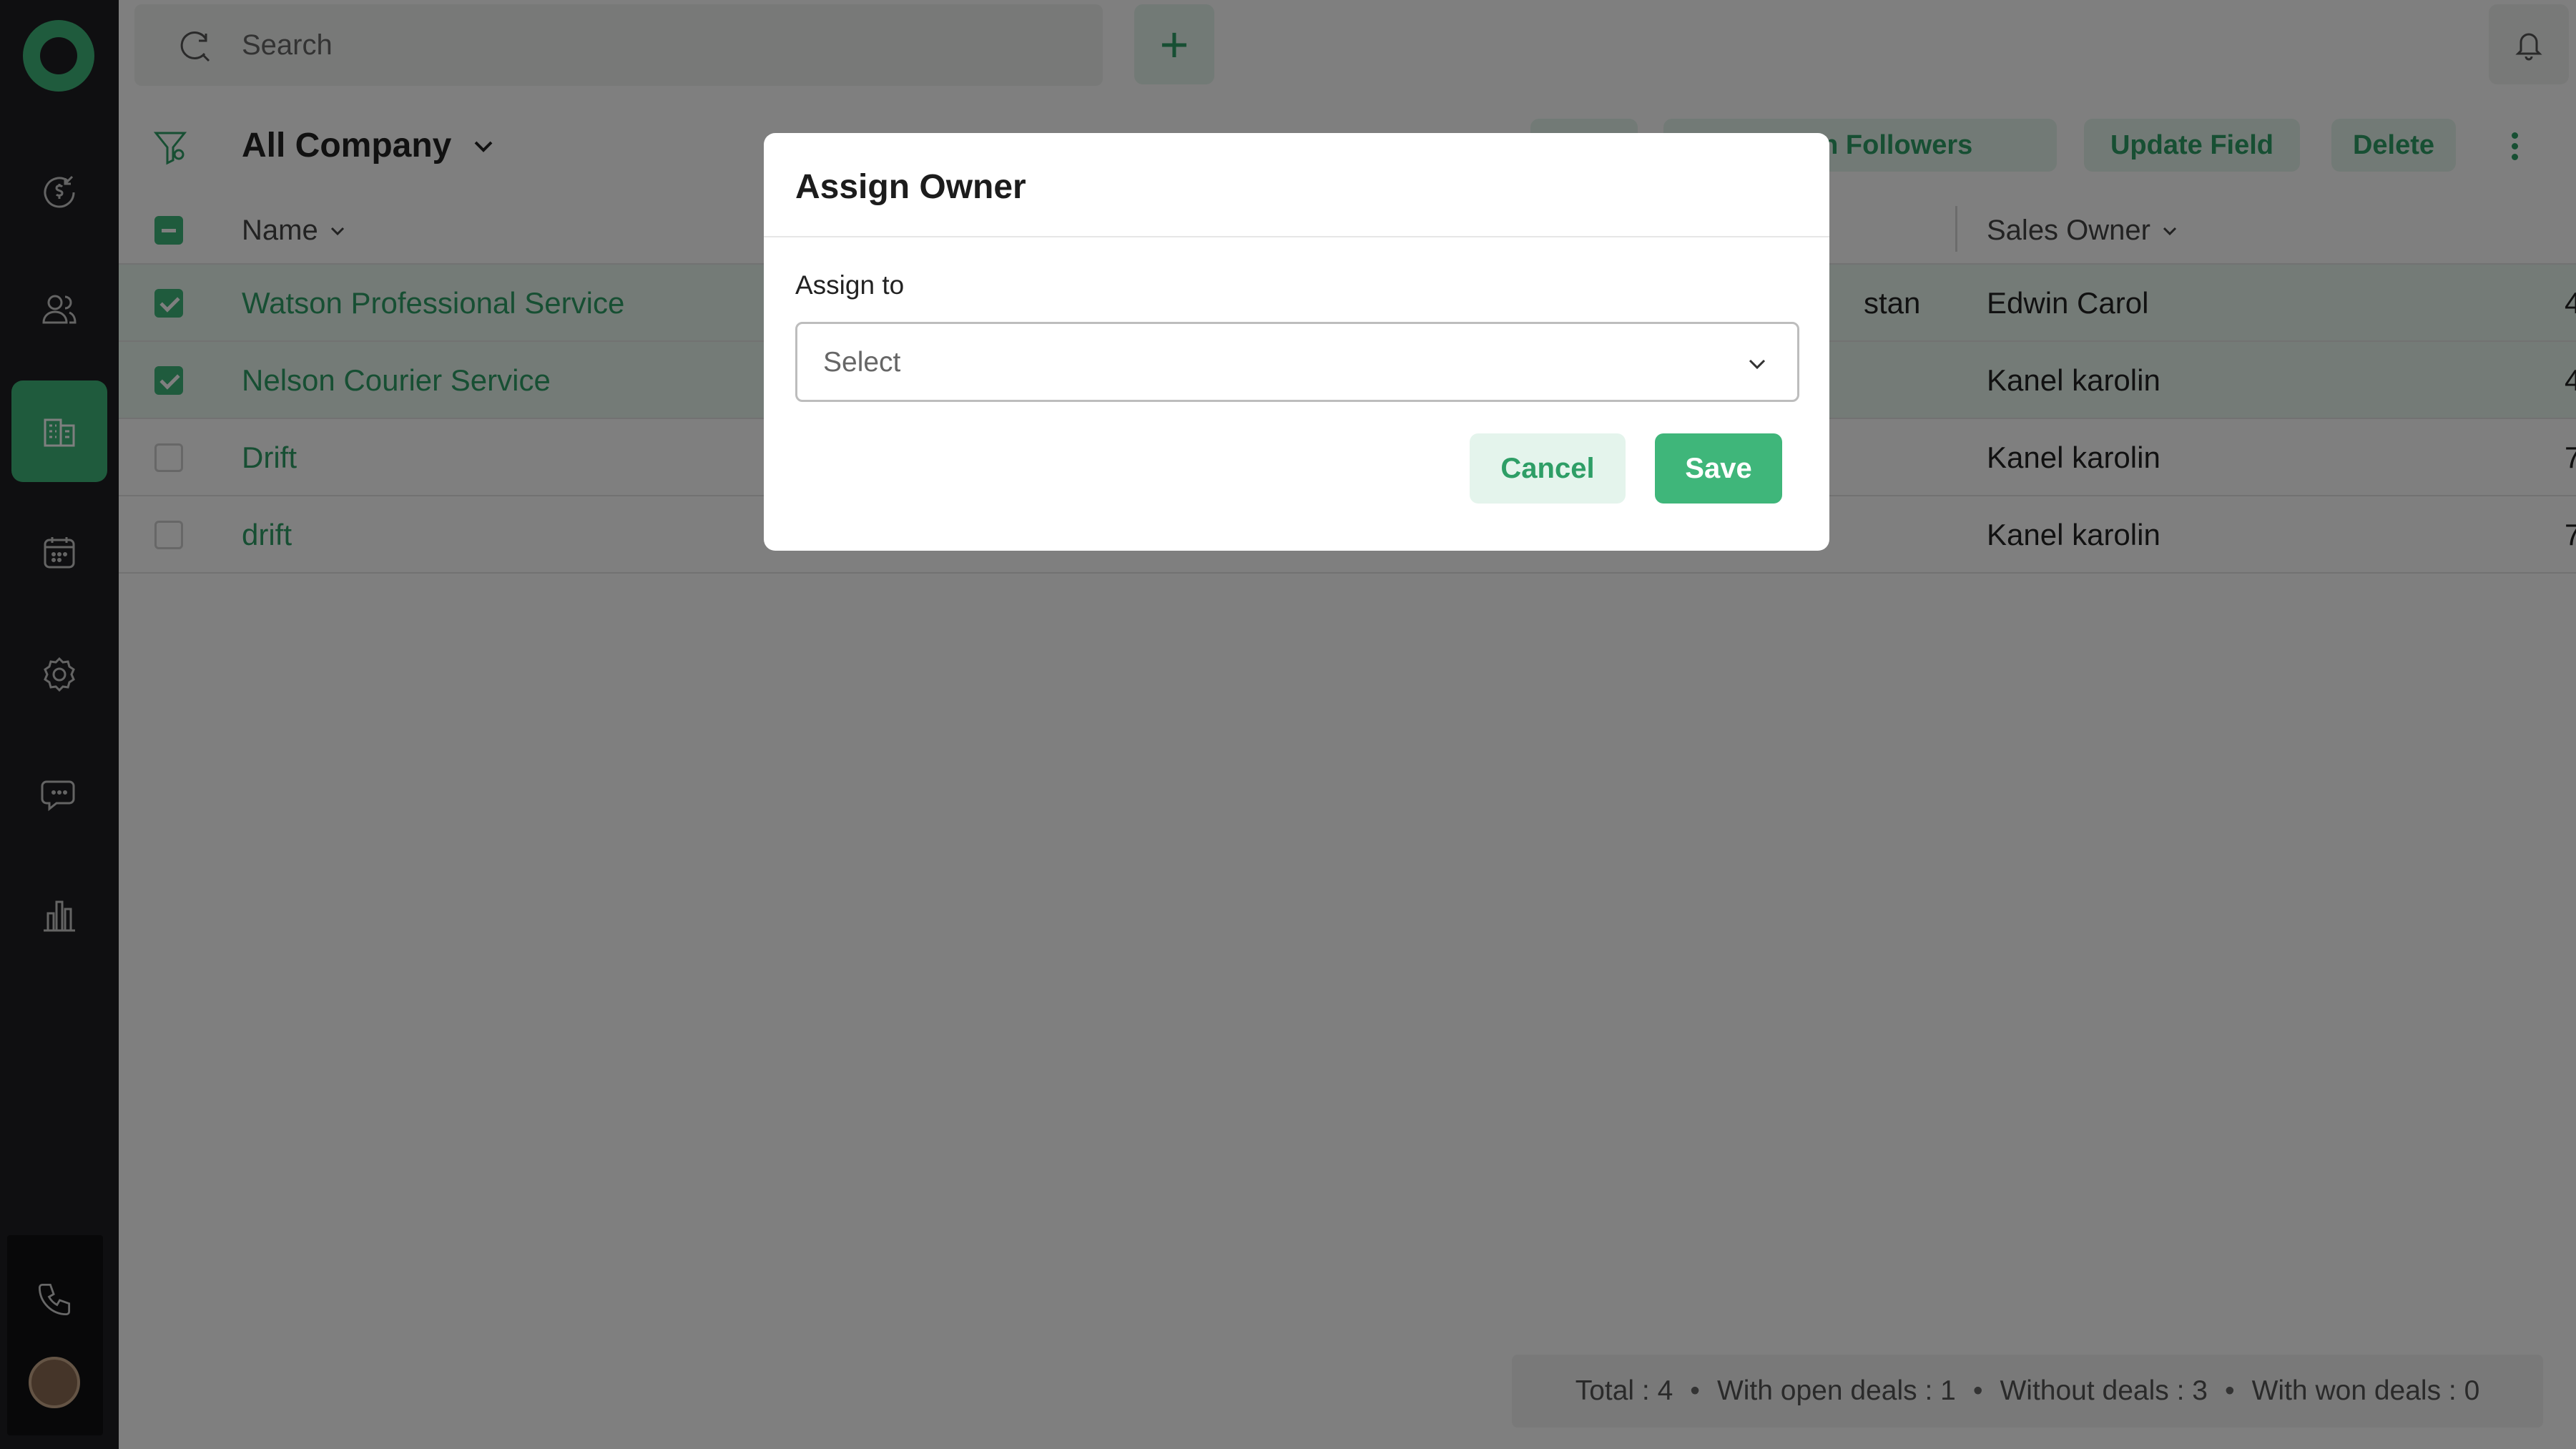  I want to click on chevron-down-icon, so click(1758, 364).